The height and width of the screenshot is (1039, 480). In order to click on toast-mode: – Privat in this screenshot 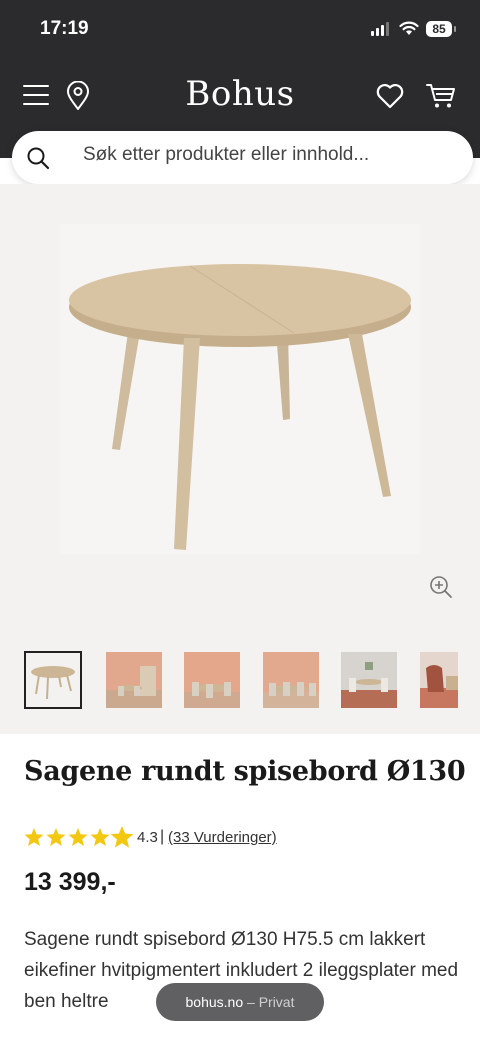, I will do `click(271, 1002)`.